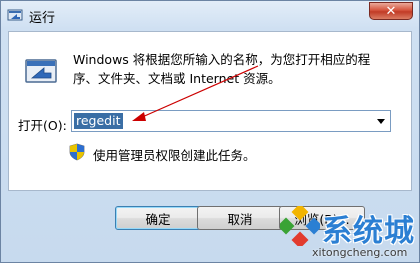 This screenshot has width=420, height=263. I want to click on run-app-icon, so click(15, 15).